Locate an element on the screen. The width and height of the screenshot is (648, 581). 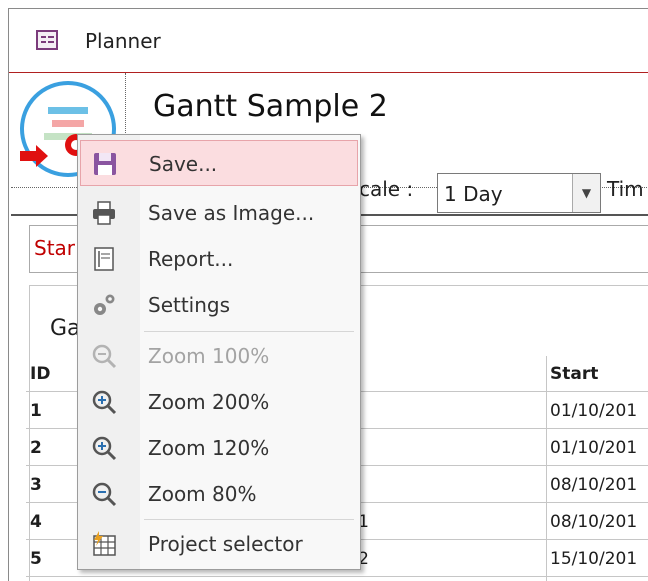
row-start: 15/10/201 is located at coordinates (594, 559).